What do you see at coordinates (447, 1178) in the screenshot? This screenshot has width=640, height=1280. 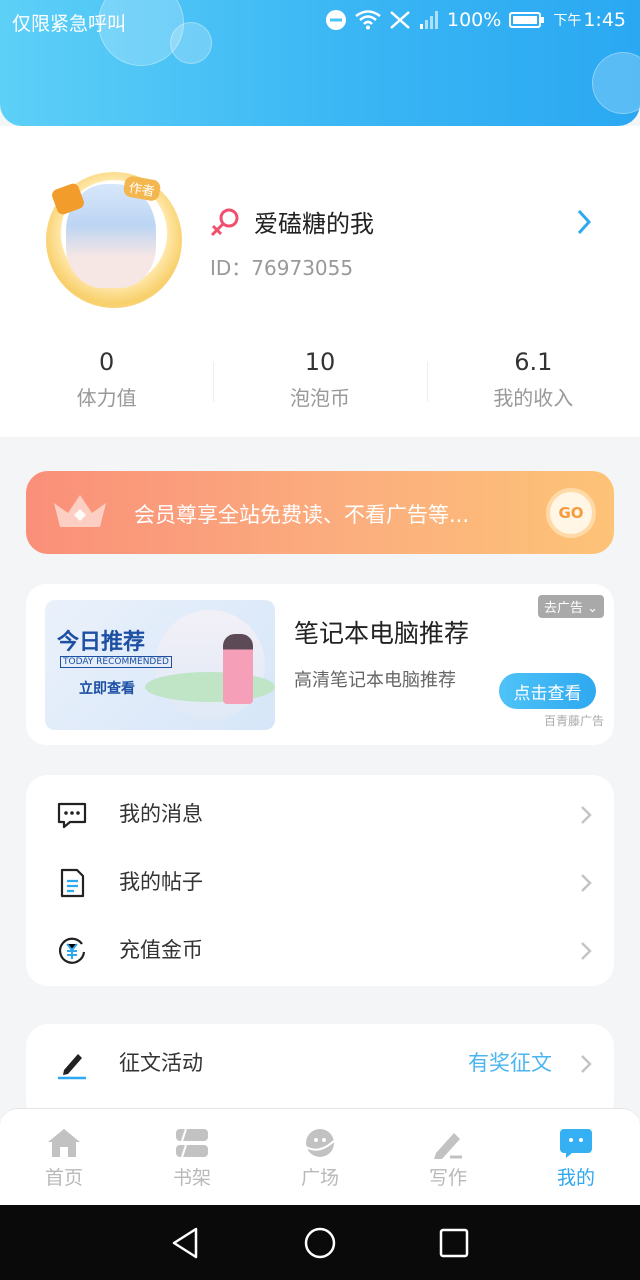 I see `tab-label: 写作` at bounding box center [447, 1178].